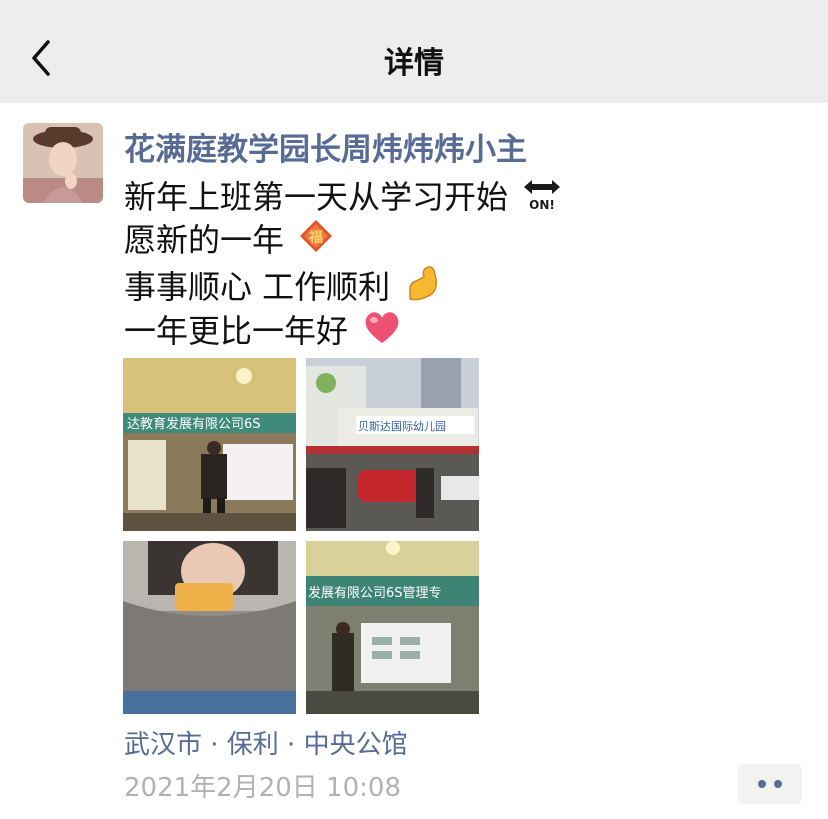  I want to click on photo-car-selfie-mirror, so click(209, 627).